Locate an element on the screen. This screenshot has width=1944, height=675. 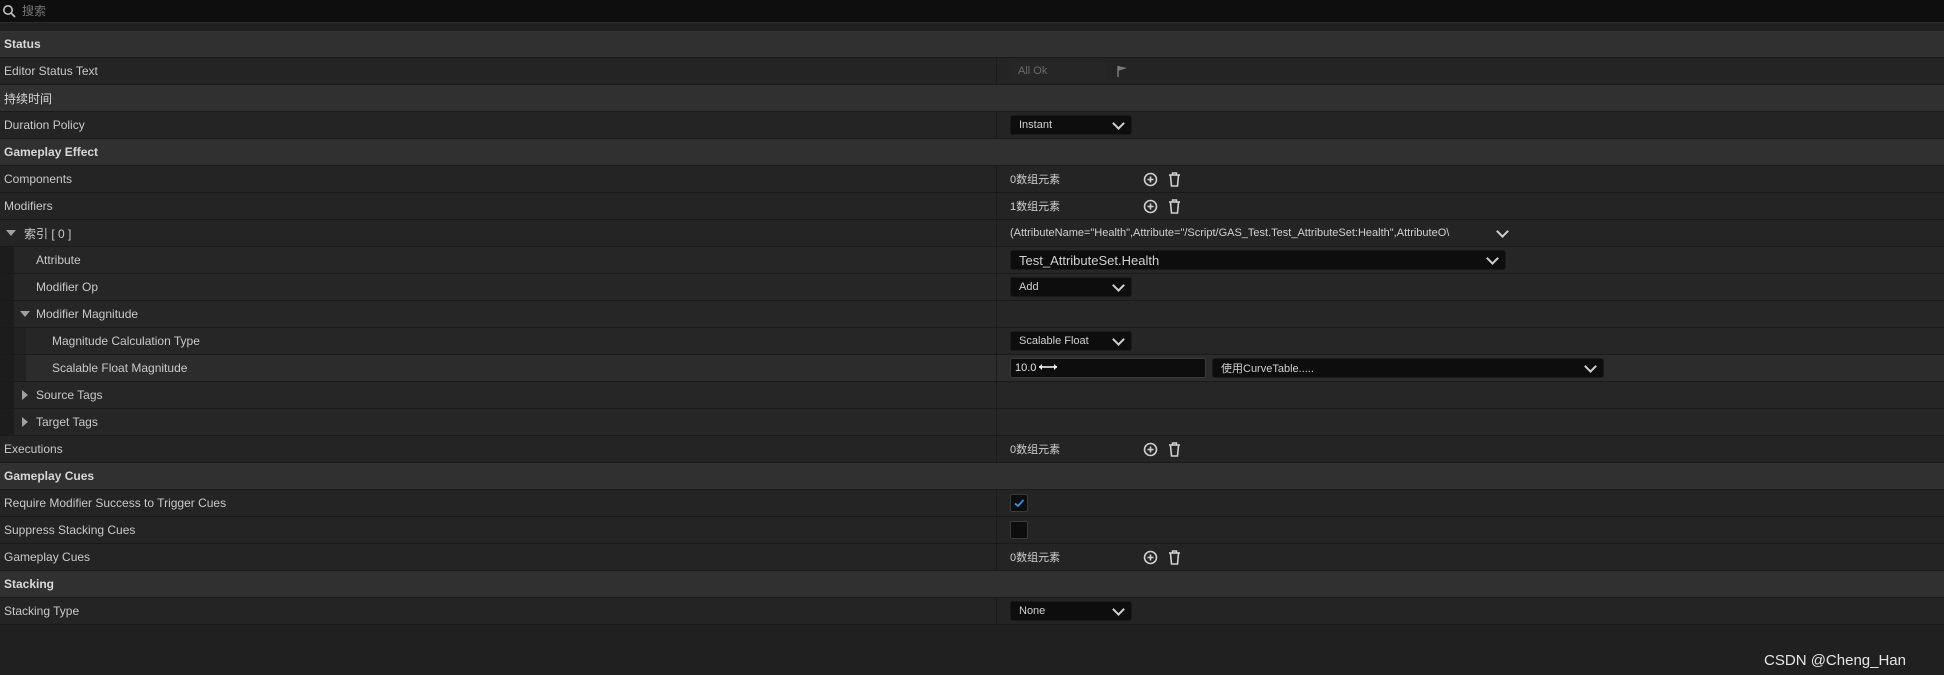
property-label: Duration Policy is located at coordinates (44, 125).